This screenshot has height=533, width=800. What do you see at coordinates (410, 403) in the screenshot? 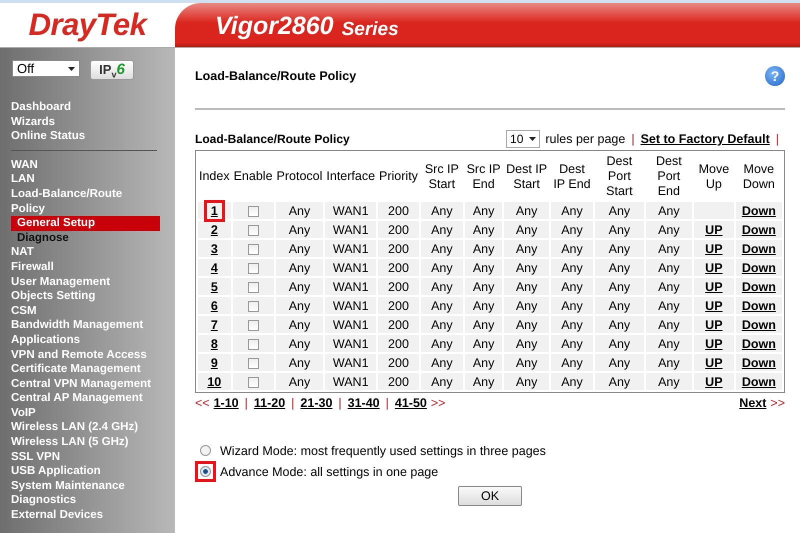
I see `page-link: 41-50` at bounding box center [410, 403].